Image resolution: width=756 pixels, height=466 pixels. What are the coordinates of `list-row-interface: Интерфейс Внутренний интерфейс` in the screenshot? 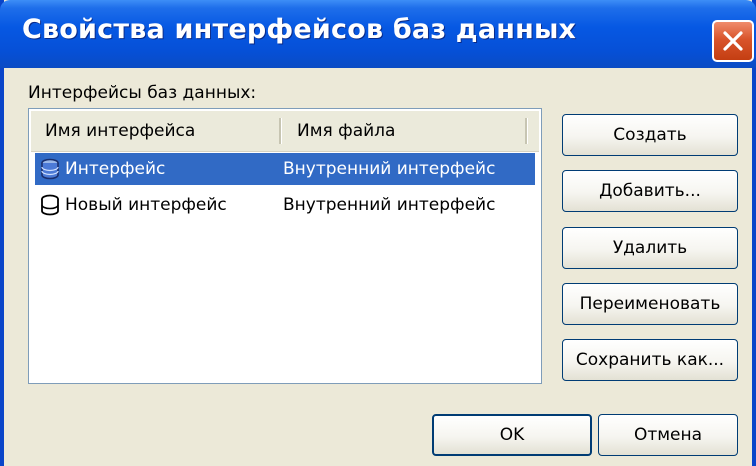 It's located at (285, 169).